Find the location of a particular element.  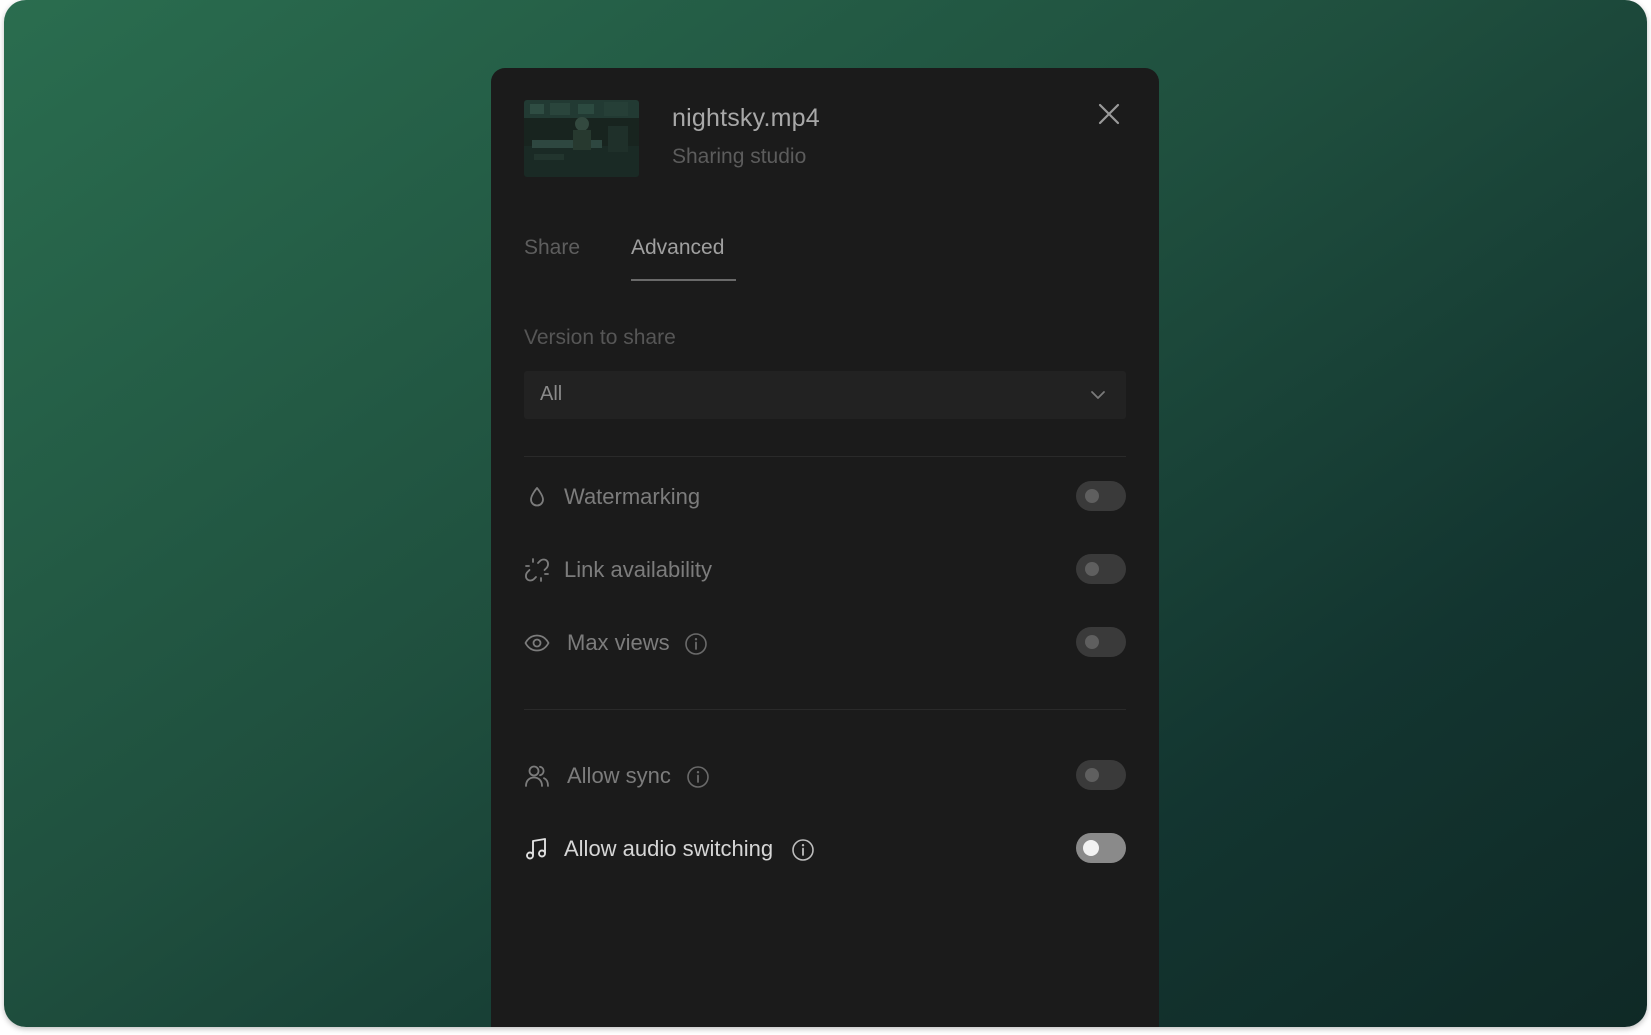

version-select: All is located at coordinates (825, 395).